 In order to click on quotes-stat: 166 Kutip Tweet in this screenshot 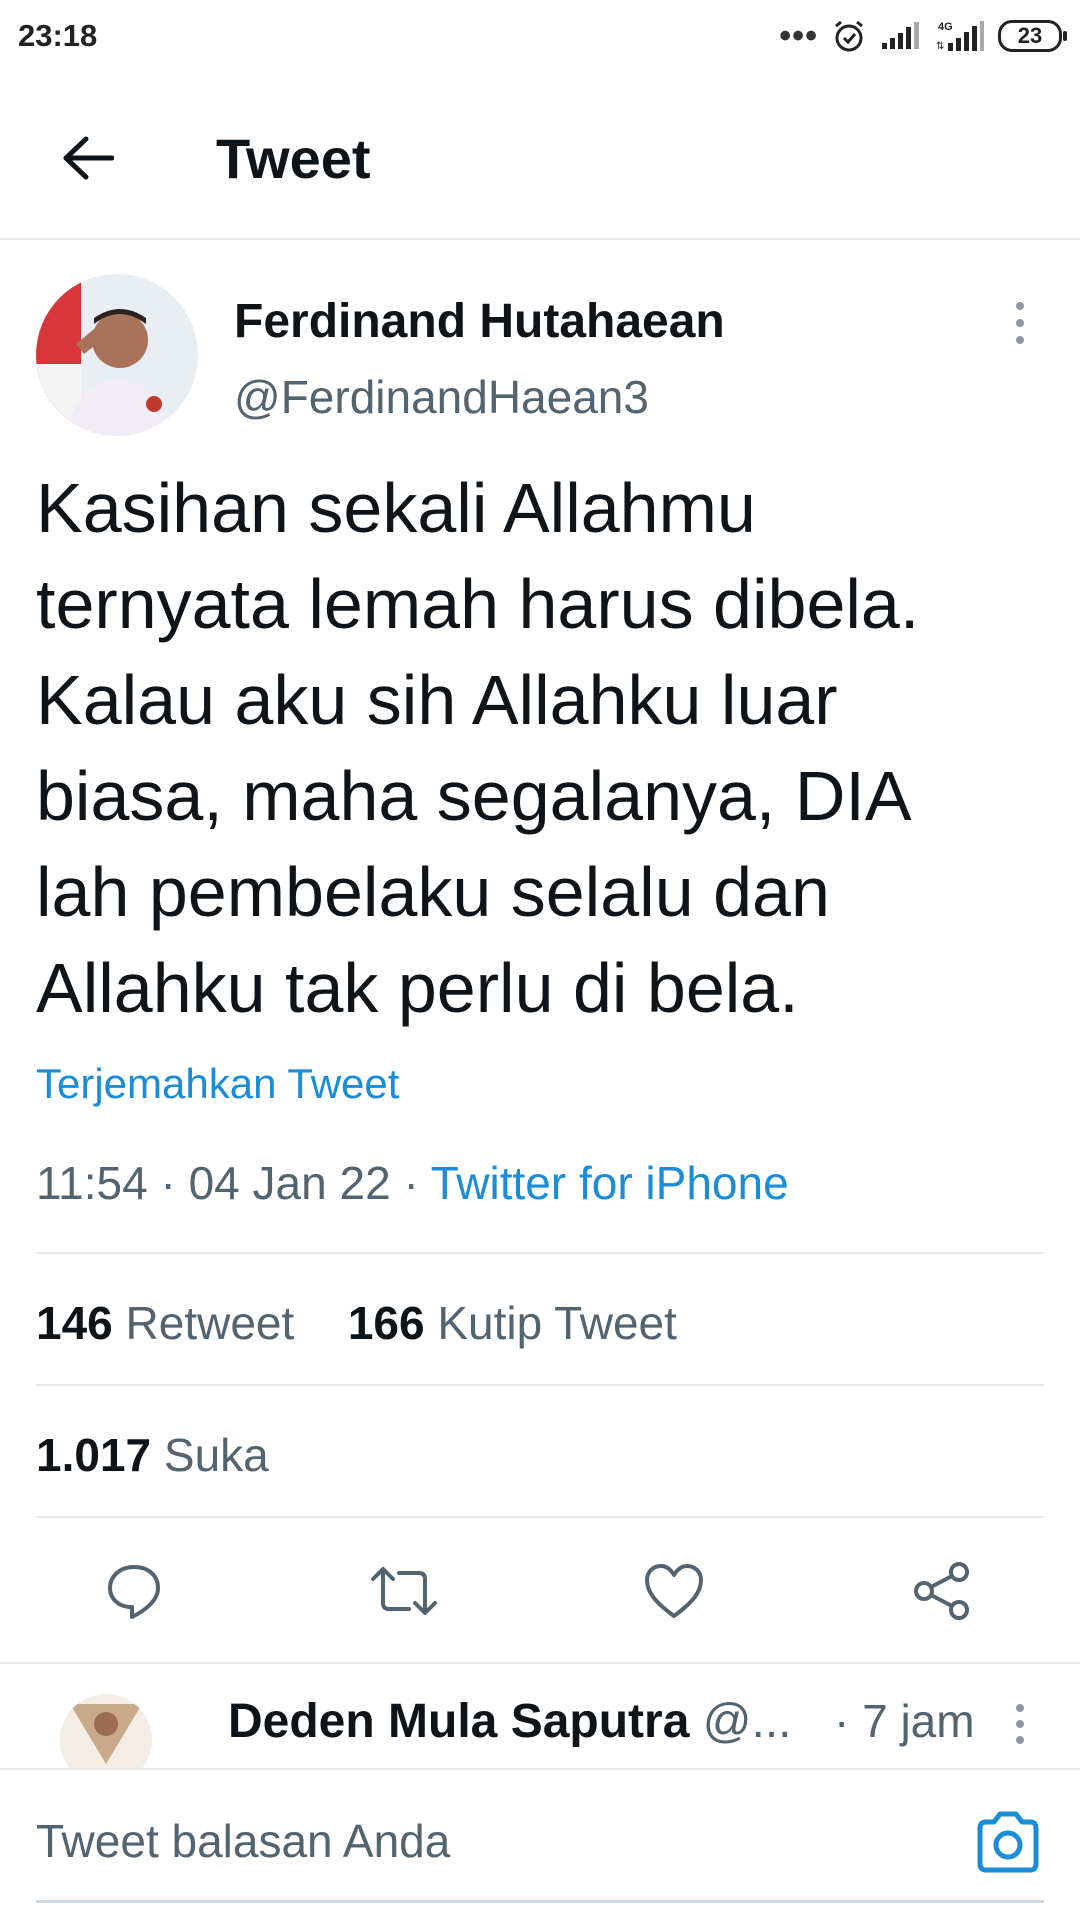, I will do `click(512, 1323)`.